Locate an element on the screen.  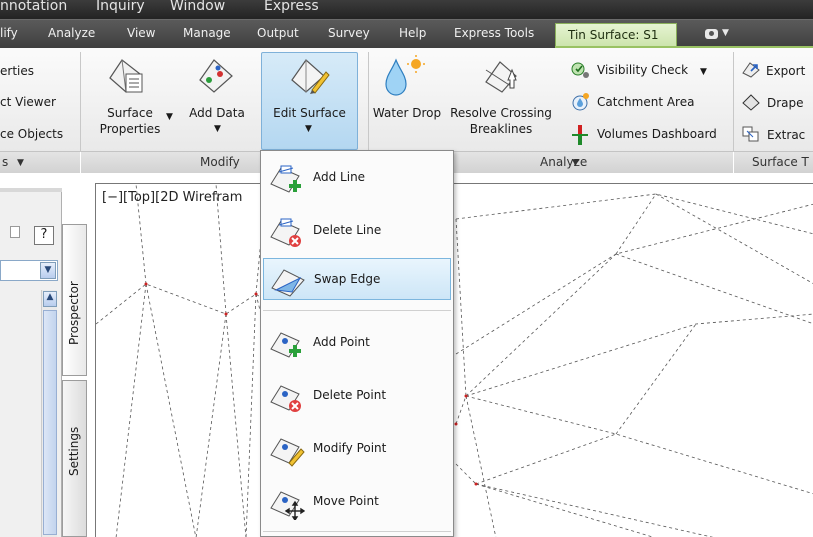
extract-label: Extrac is located at coordinates (786, 135).